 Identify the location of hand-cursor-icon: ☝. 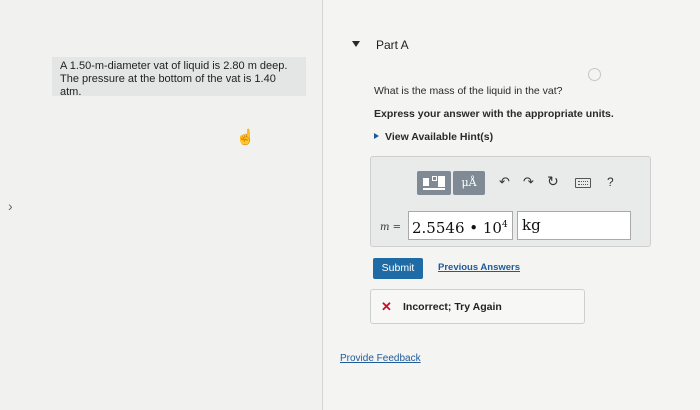
(245, 137).